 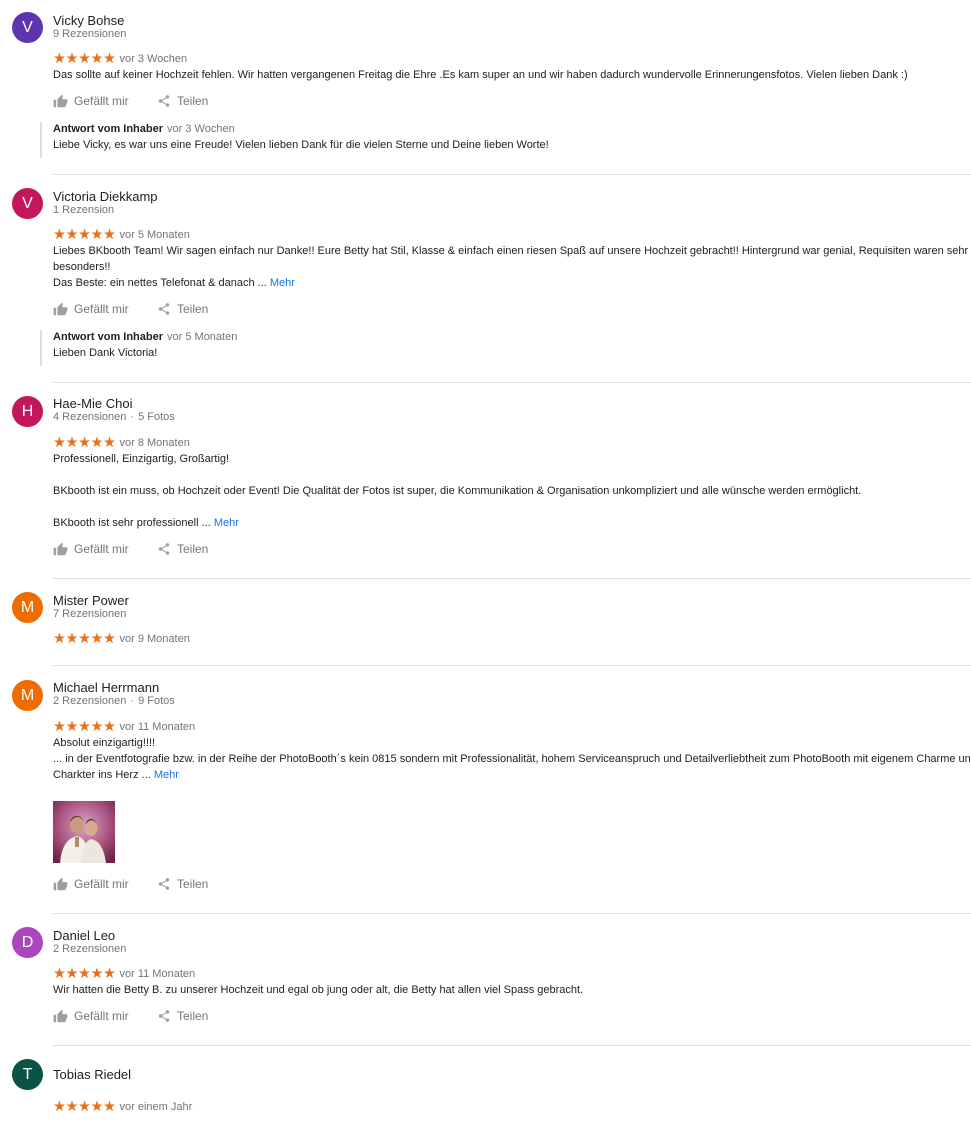 What do you see at coordinates (106, 688) in the screenshot?
I see `reviewer-name: Michael Herrmann` at bounding box center [106, 688].